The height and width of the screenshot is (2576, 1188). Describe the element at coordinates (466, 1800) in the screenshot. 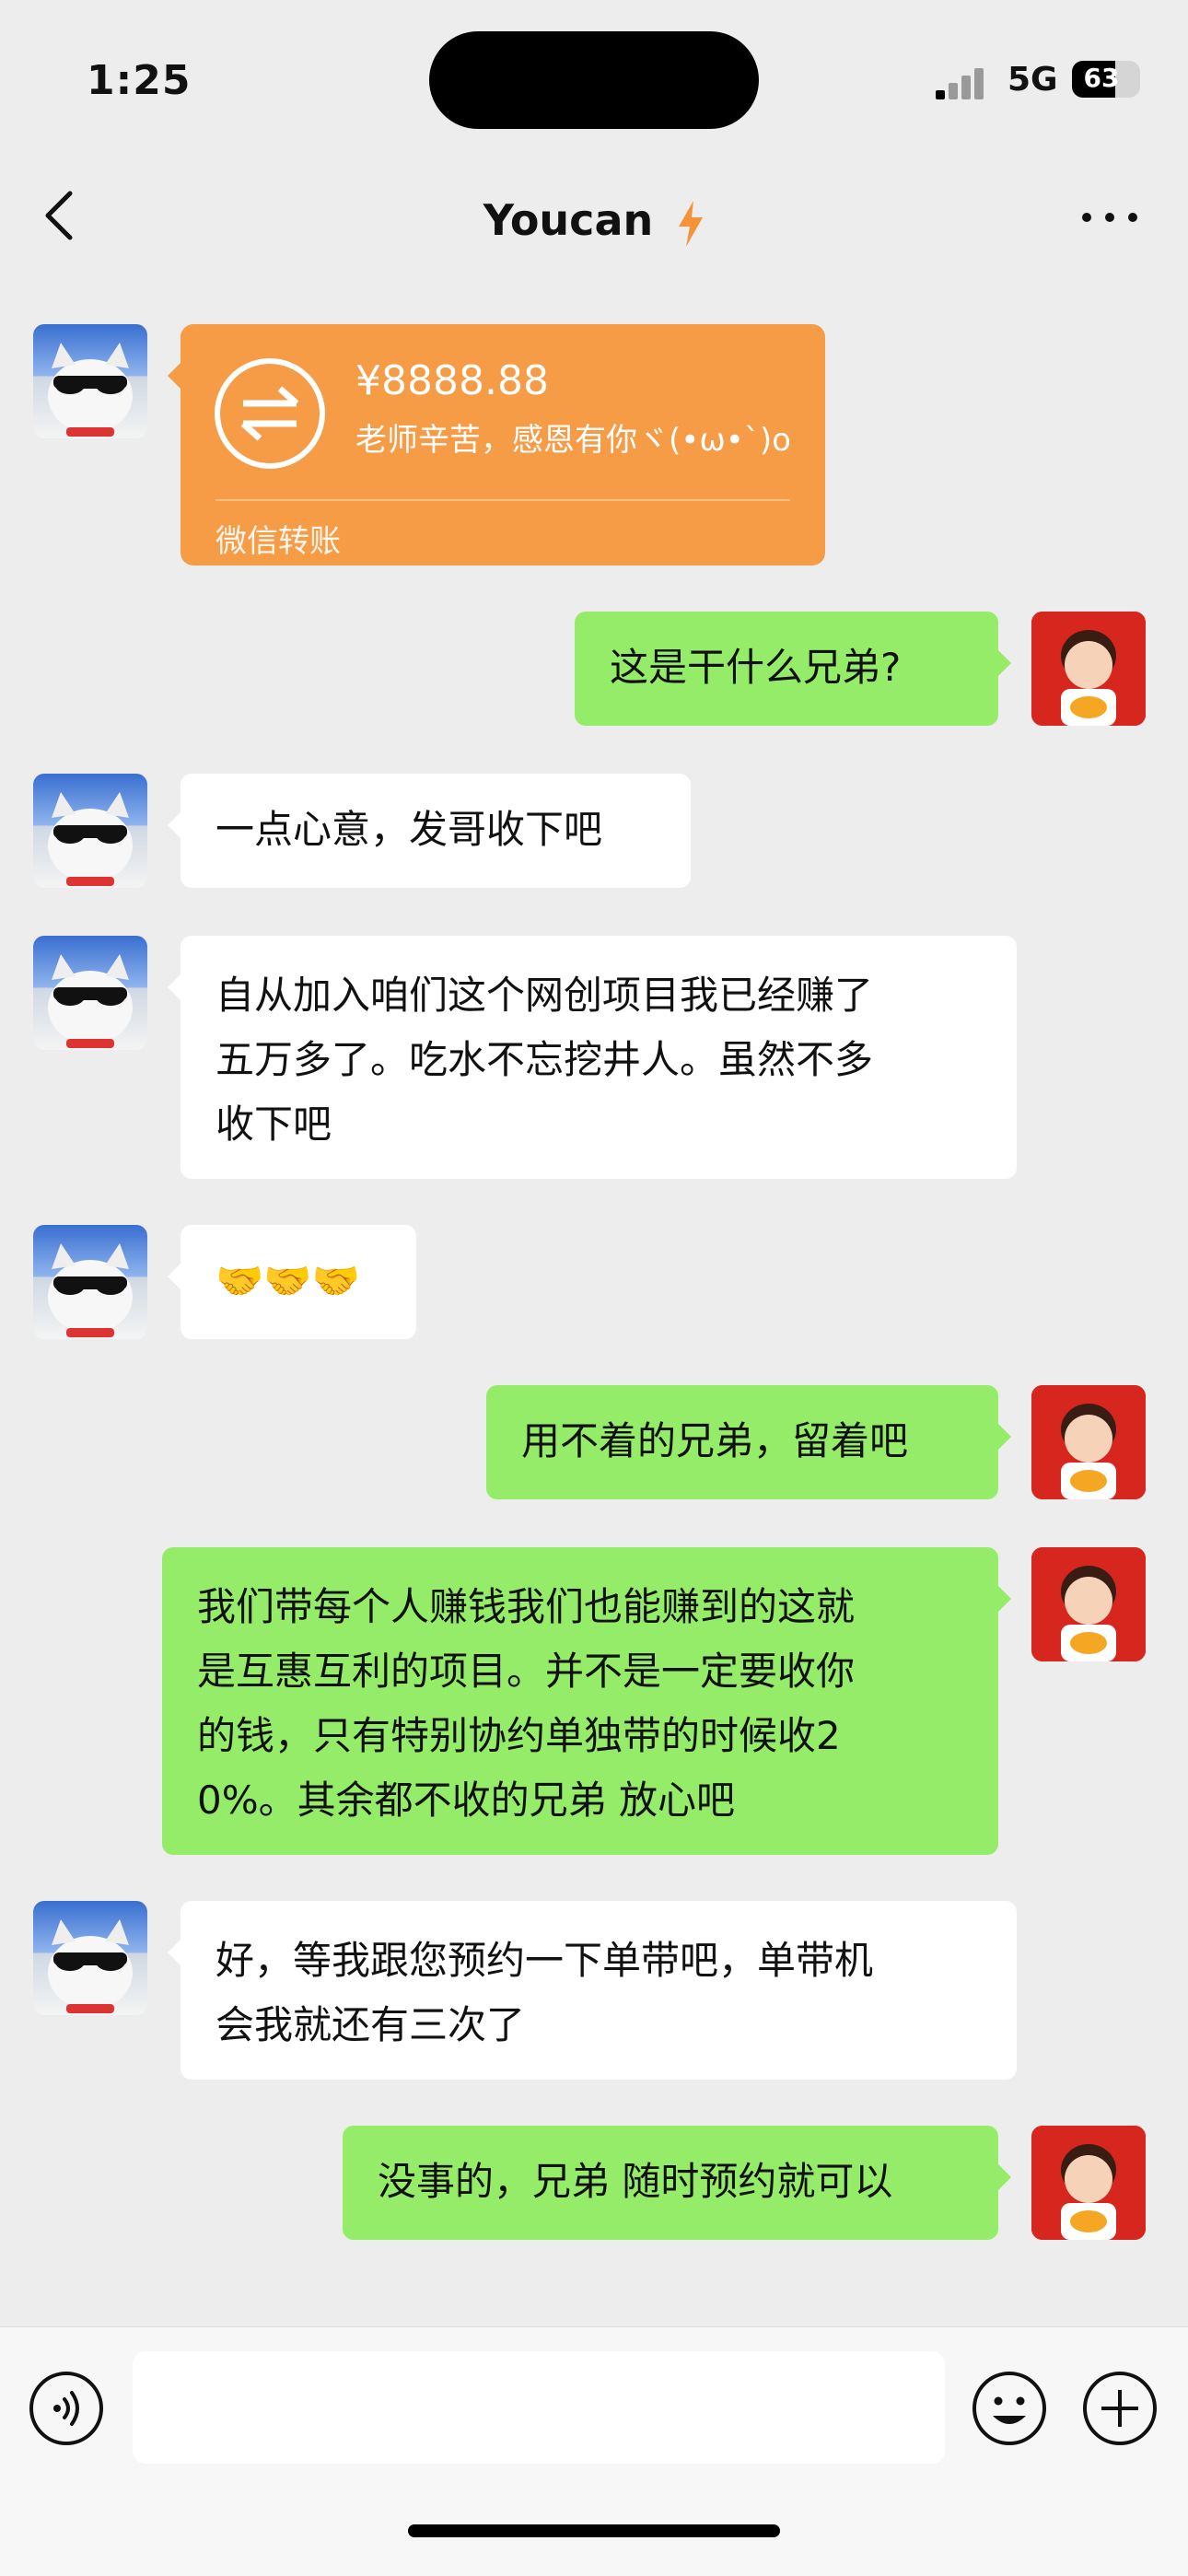

I see `message-line: 0%。其余都不收的兄弟 放心吧` at that location.